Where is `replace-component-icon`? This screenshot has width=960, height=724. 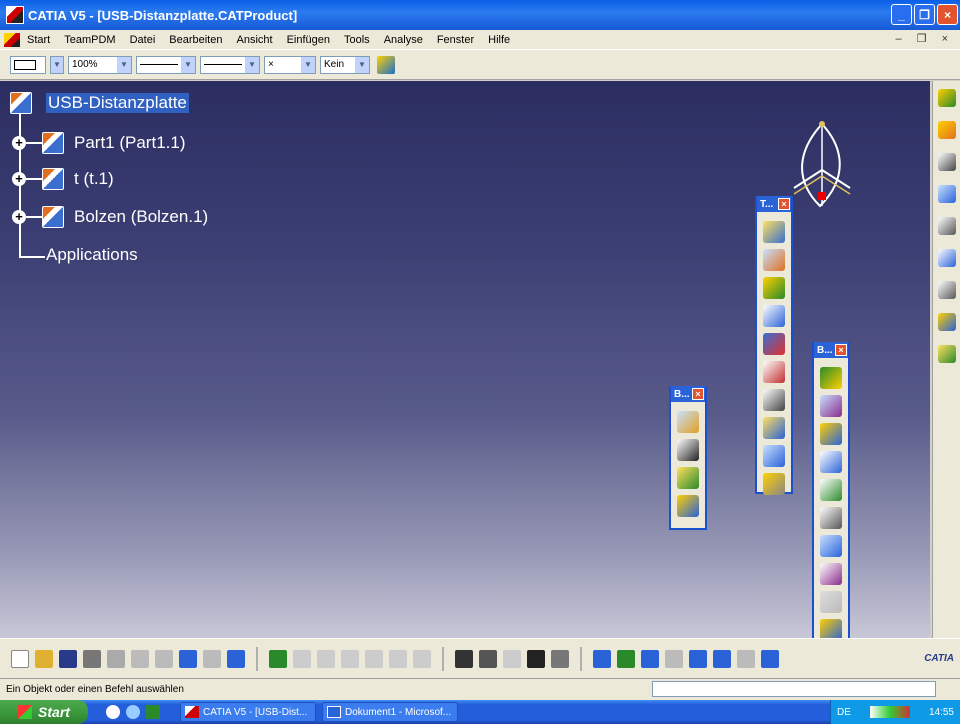
replace-component-icon is located at coordinates (774, 344).